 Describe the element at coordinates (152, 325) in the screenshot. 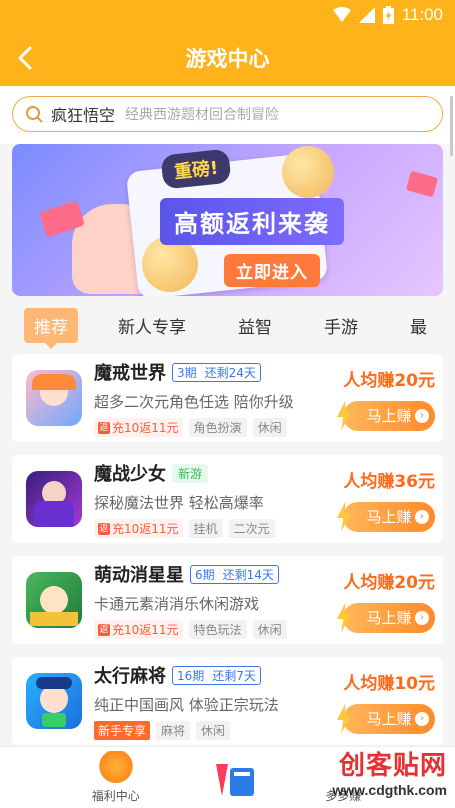

I see `tab-newcomer: 新人专享` at that location.